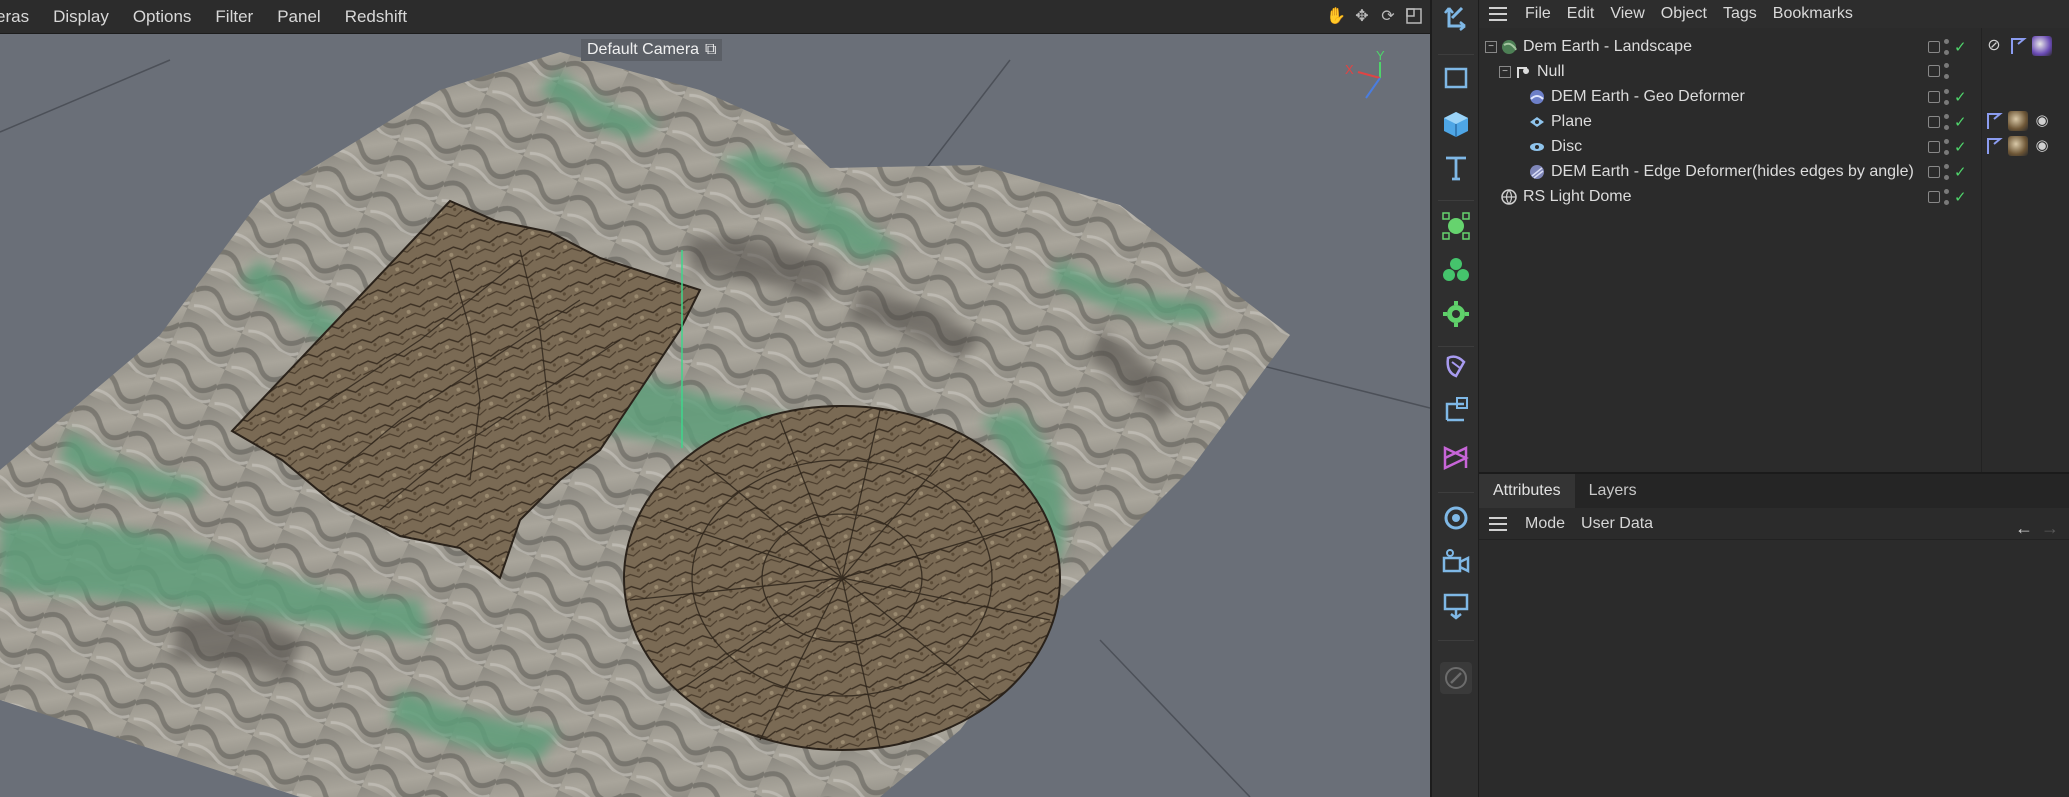 The height and width of the screenshot is (797, 2069). I want to click on menu-mode: Mode, so click(1545, 524).